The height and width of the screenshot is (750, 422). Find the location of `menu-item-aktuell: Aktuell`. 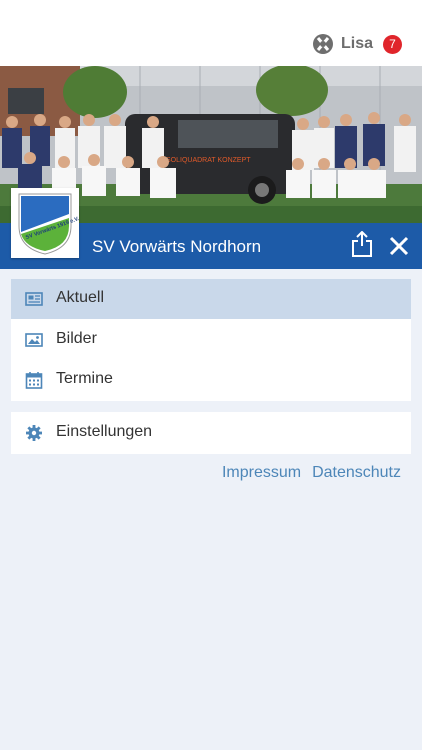

menu-item-aktuell: Aktuell is located at coordinates (211, 299).